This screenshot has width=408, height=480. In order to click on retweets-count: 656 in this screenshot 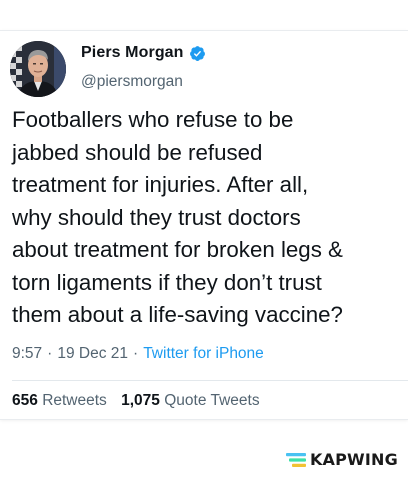, I will do `click(25, 400)`.